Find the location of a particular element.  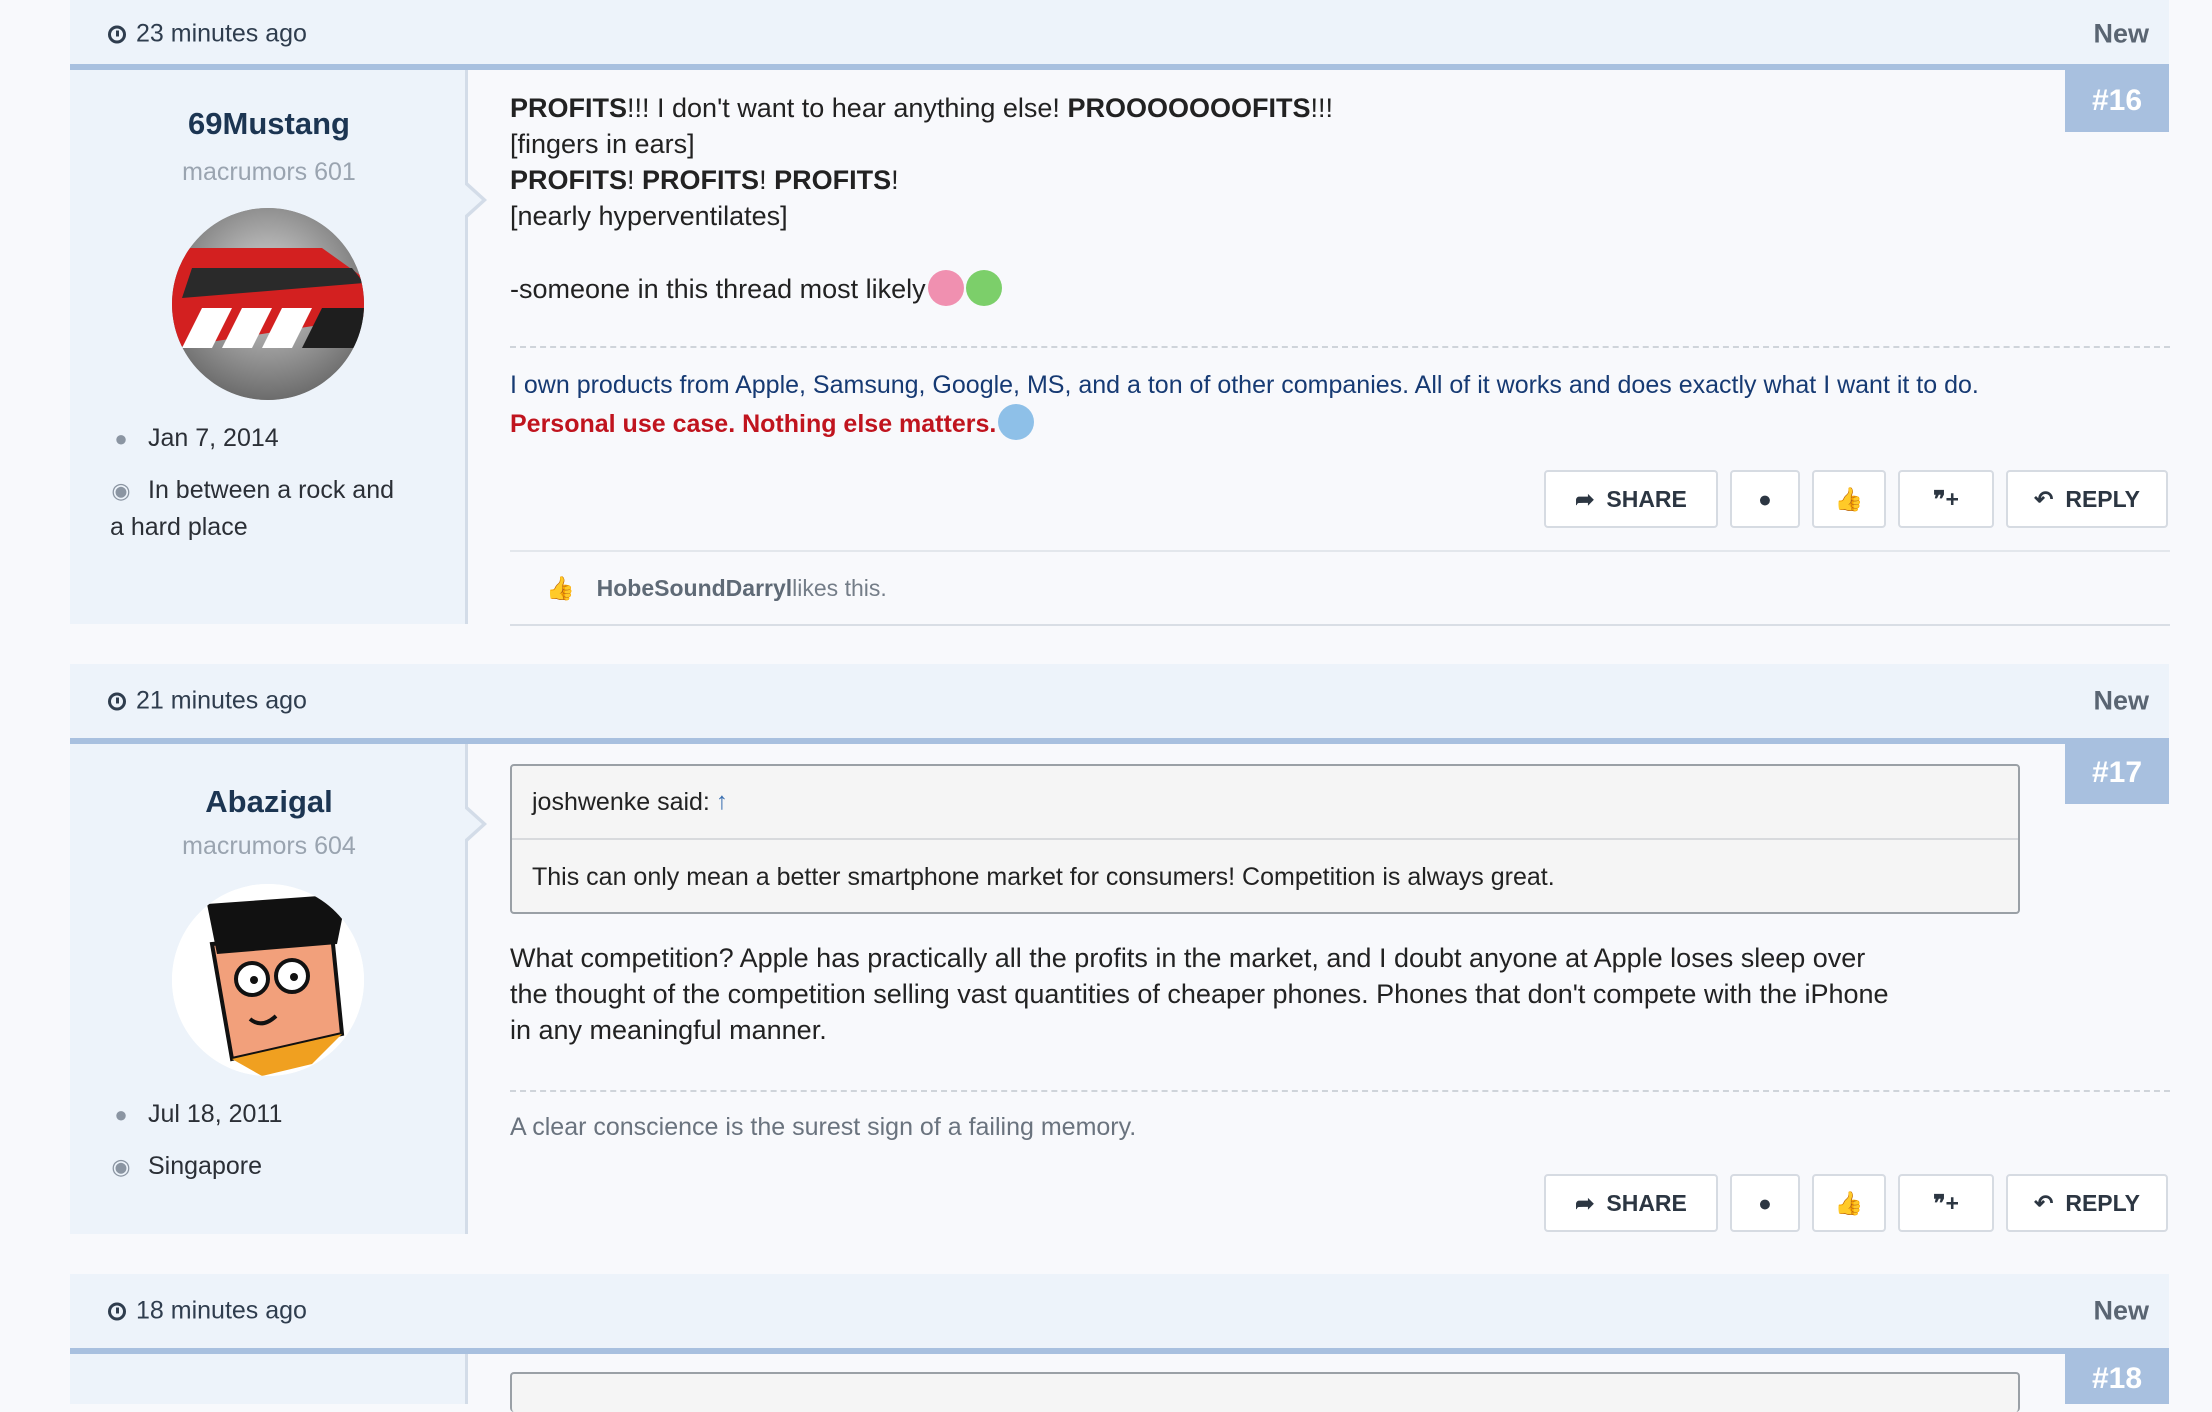

tongue-emoji-icon is located at coordinates (945, 288).